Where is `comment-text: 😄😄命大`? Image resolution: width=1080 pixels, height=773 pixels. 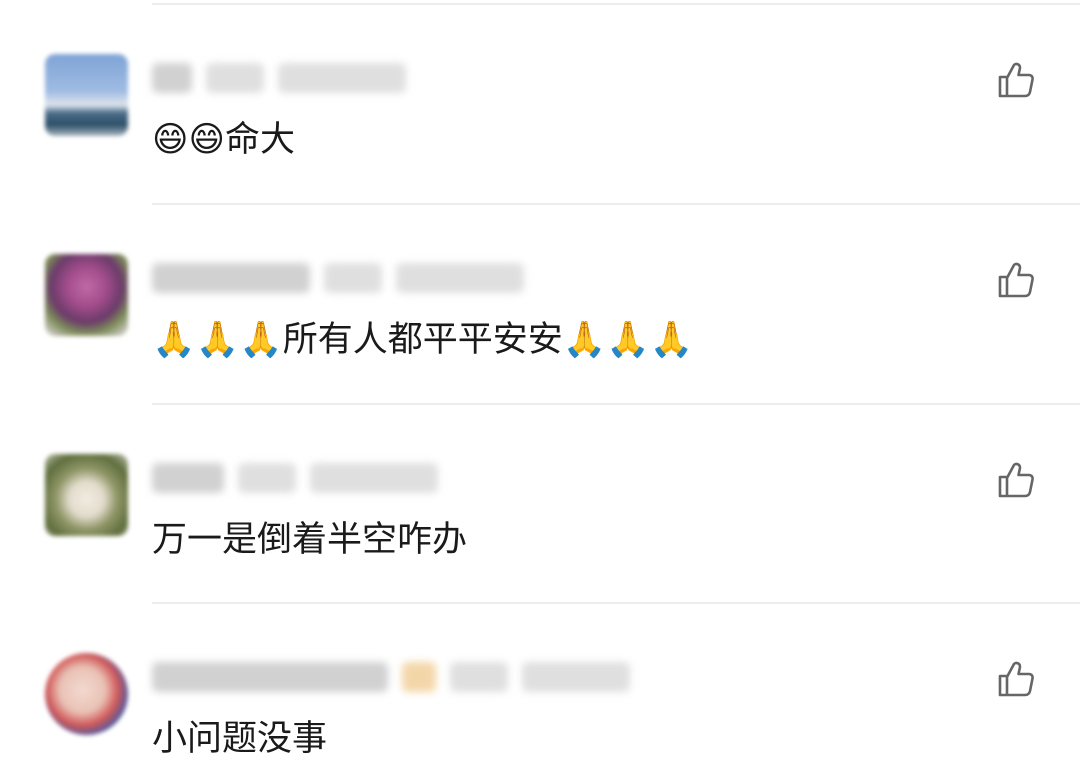
comment-text: 😄😄命大 is located at coordinates (223, 140).